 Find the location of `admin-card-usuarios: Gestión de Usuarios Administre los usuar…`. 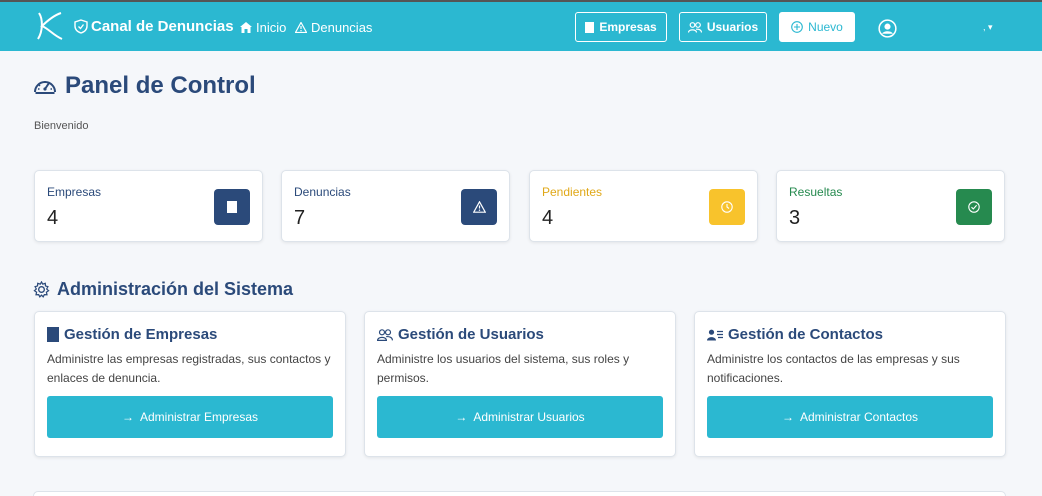

admin-card-usuarios: Gestión de Usuarios Administre los usuar… is located at coordinates (520, 384).